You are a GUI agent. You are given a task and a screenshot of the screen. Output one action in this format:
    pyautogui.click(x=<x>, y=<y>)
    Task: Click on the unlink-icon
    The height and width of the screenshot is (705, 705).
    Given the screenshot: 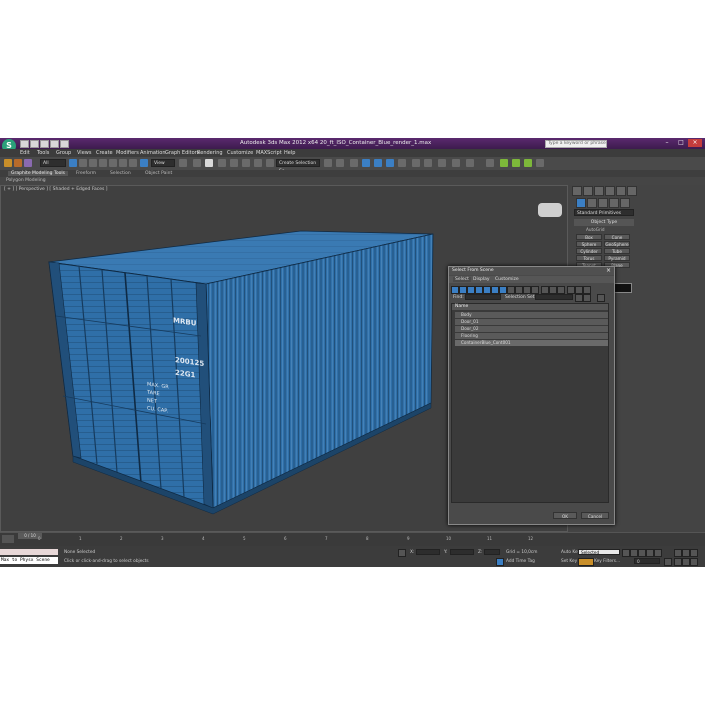 What is the action you would take?
    pyautogui.click(x=18, y=163)
    